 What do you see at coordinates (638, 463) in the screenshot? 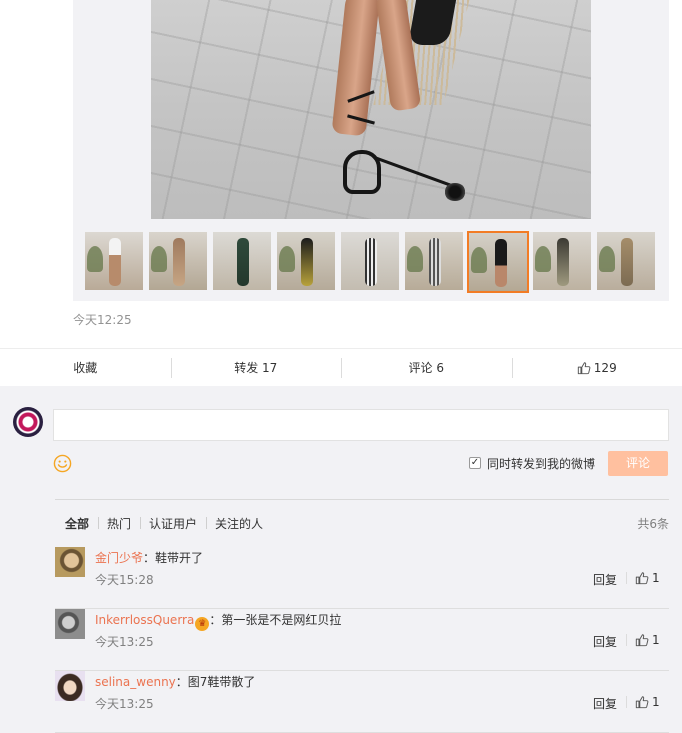
I see `submit-comment-button: 评论` at bounding box center [638, 463].